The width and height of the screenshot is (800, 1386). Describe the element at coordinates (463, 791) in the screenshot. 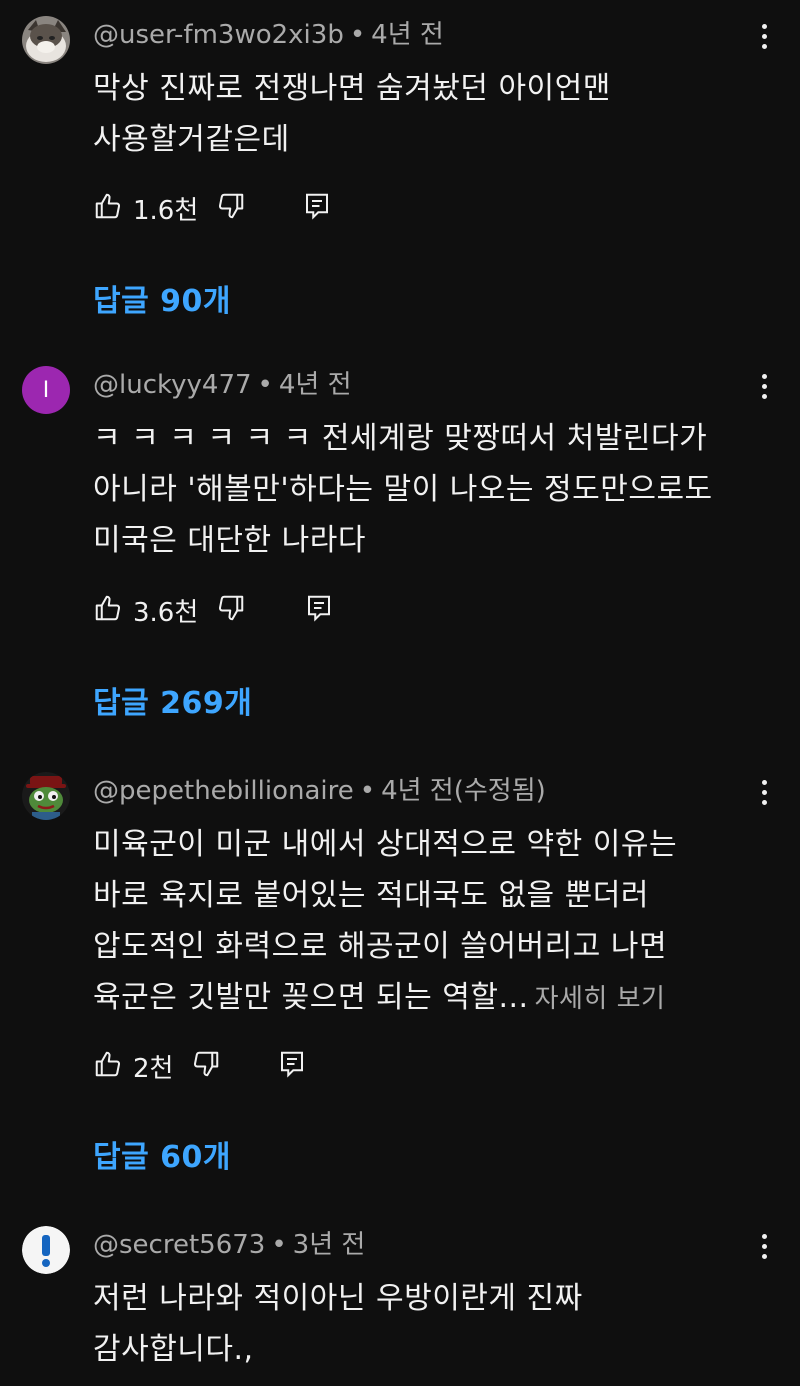

I see `comment-time: 4년 전(수정됨)` at that location.